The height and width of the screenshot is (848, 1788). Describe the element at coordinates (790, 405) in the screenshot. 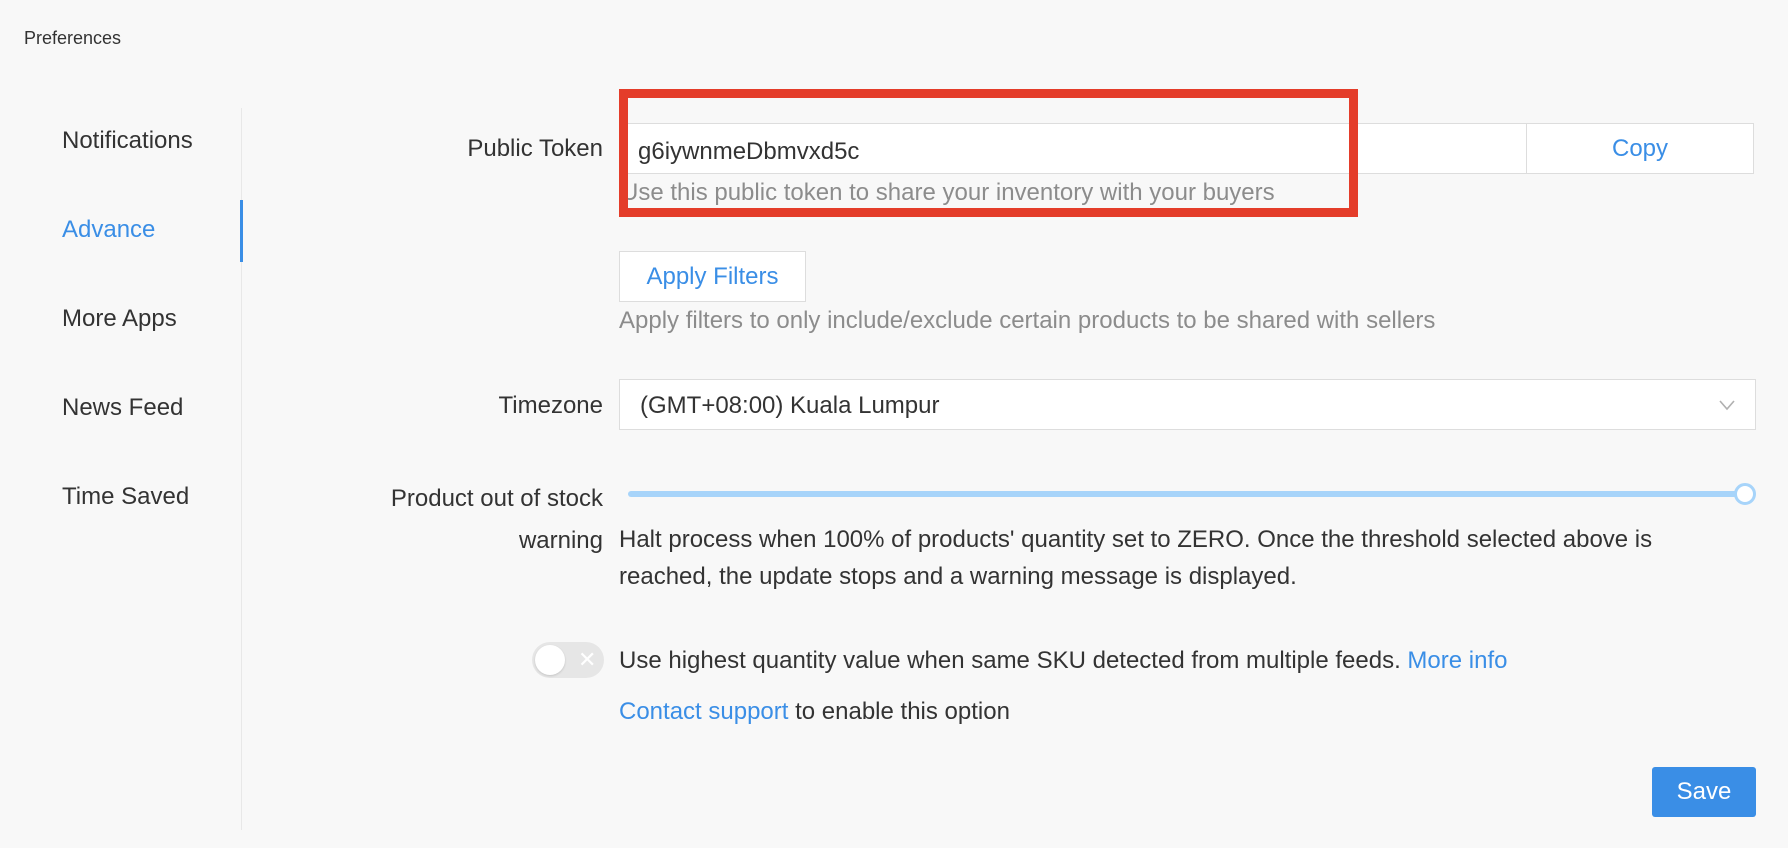

I see `timezone-value: (GMT+08:00) Kuala Lumpur` at that location.